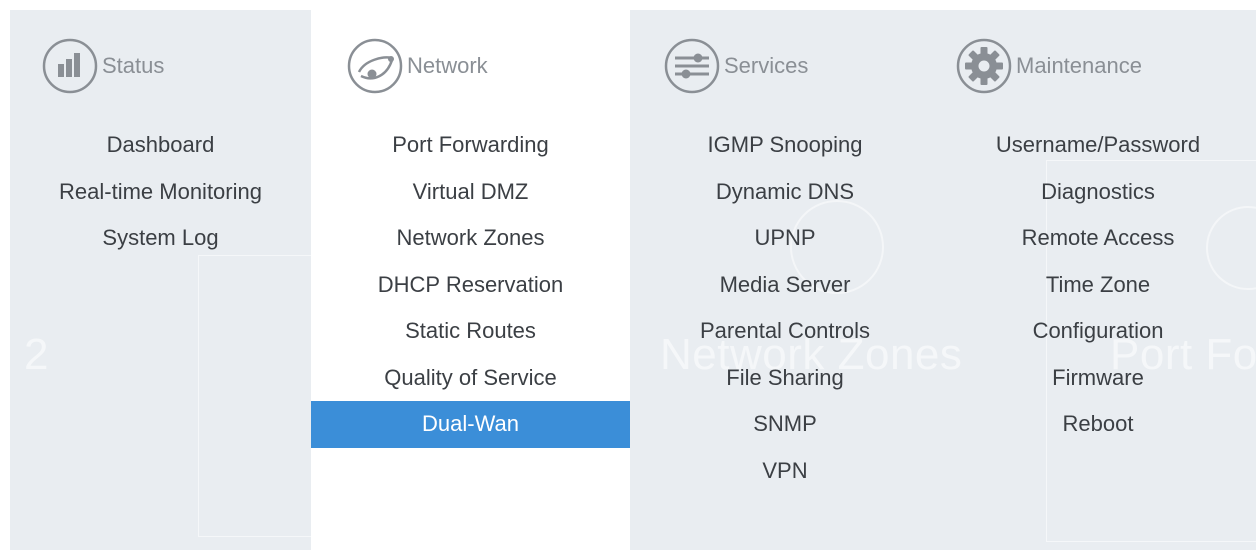  I want to click on status-item-real-time-monitoring: Real-time Monitoring, so click(160, 192).